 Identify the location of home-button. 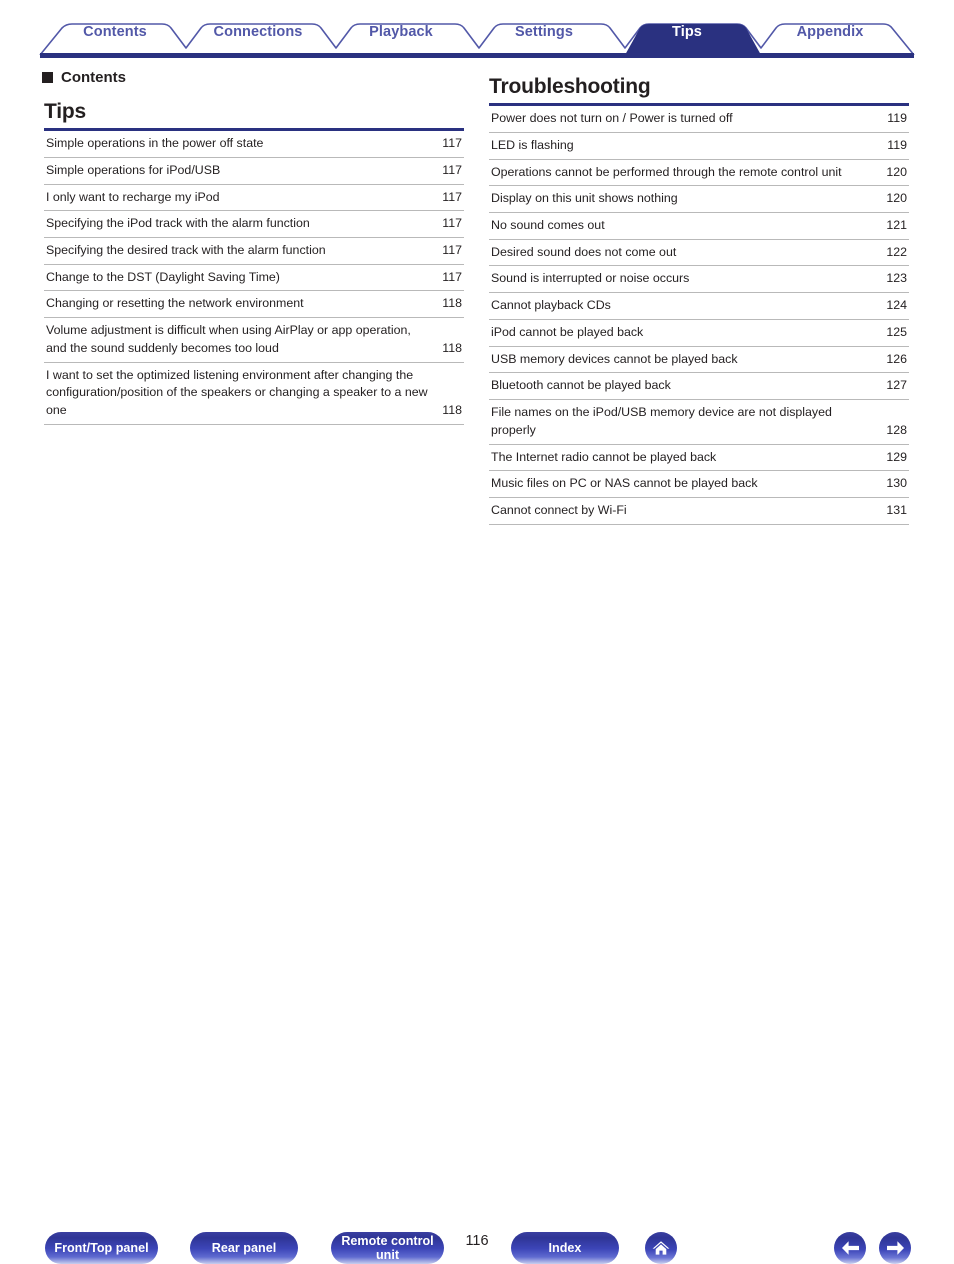
(661, 1248).